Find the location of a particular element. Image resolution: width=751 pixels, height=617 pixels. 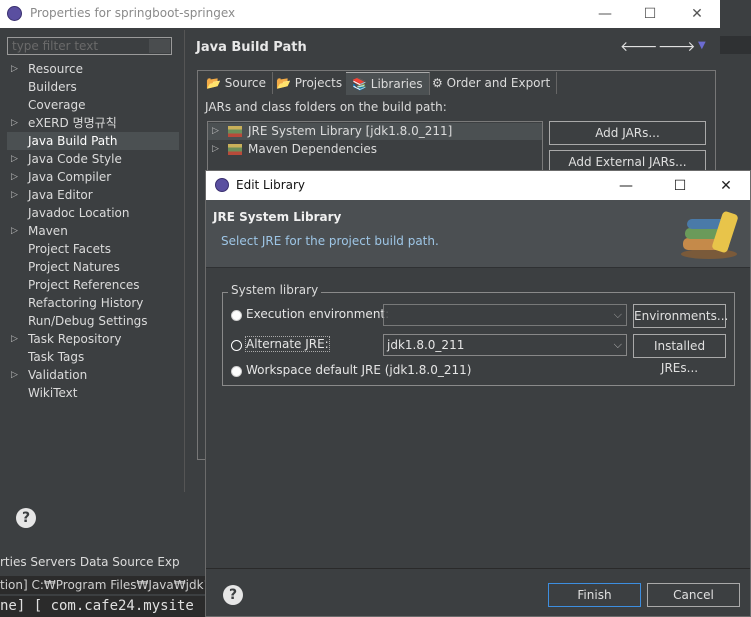

tree-item: ▷ Java Code Style is located at coordinates (93, 159).